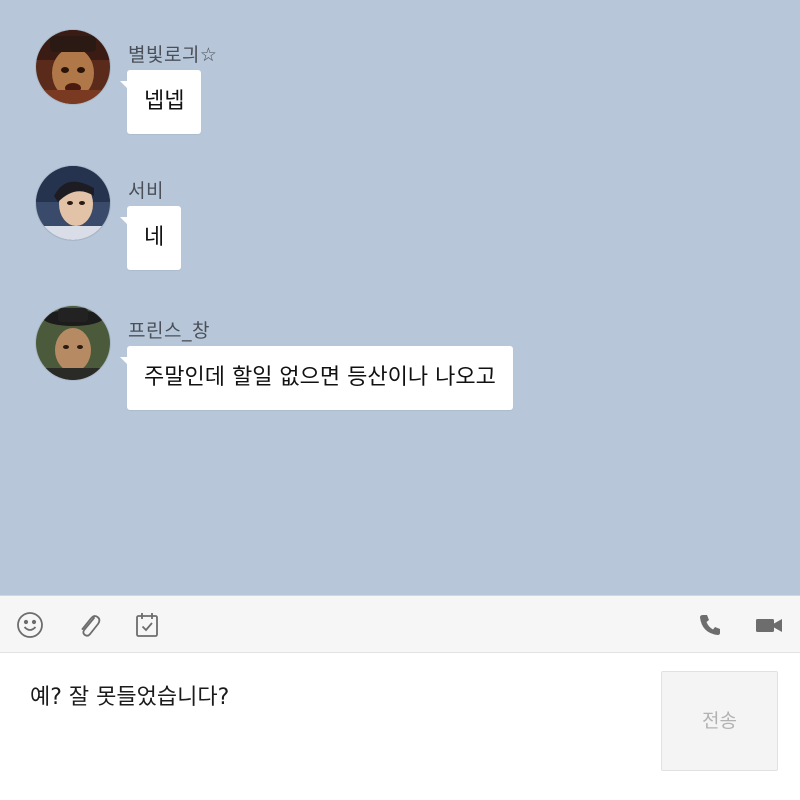 The height and width of the screenshot is (800, 800). Describe the element at coordinates (400, 624) in the screenshot. I see `composer-toolbar` at that location.